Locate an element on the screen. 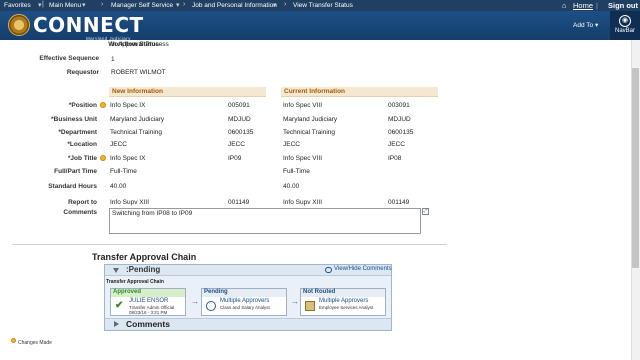 The width and height of the screenshot is (640, 360). breadcrumb-job-personal-info: Job and Personal Information is located at coordinates (234, 5).